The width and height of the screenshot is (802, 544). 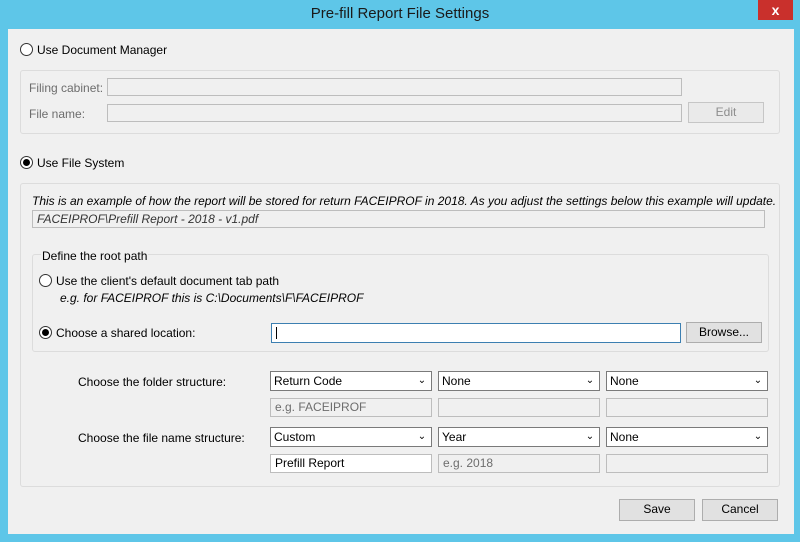 What do you see at coordinates (125, 333) in the screenshot?
I see `shared-location-label: Choose a shared location:` at bounding box center [125, 333].